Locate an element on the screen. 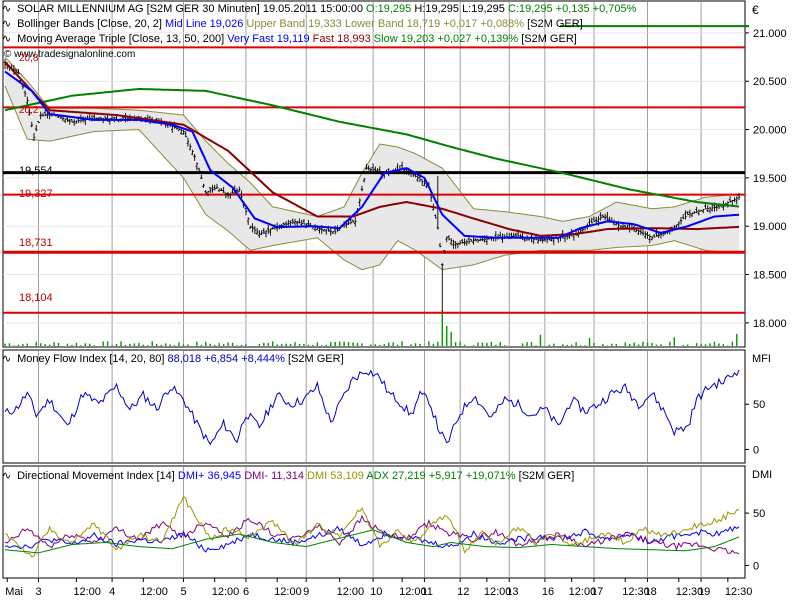  mfi-y-tick-label: 50 is located at coordinates (759, 405).